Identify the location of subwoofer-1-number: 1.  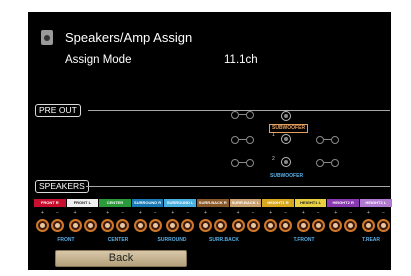
(273, 135).